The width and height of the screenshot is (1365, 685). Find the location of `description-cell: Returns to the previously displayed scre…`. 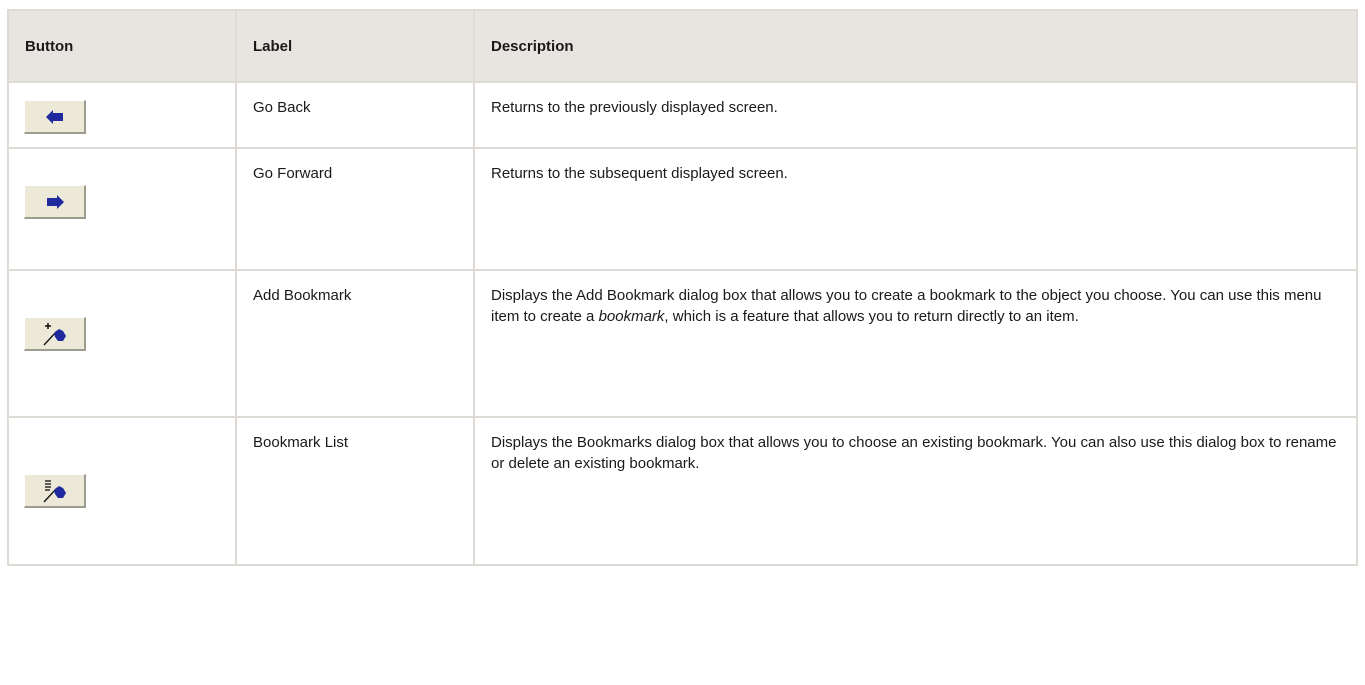

description-cell: Returns to the previously displayed scre… is located at coordinates (915, 115).